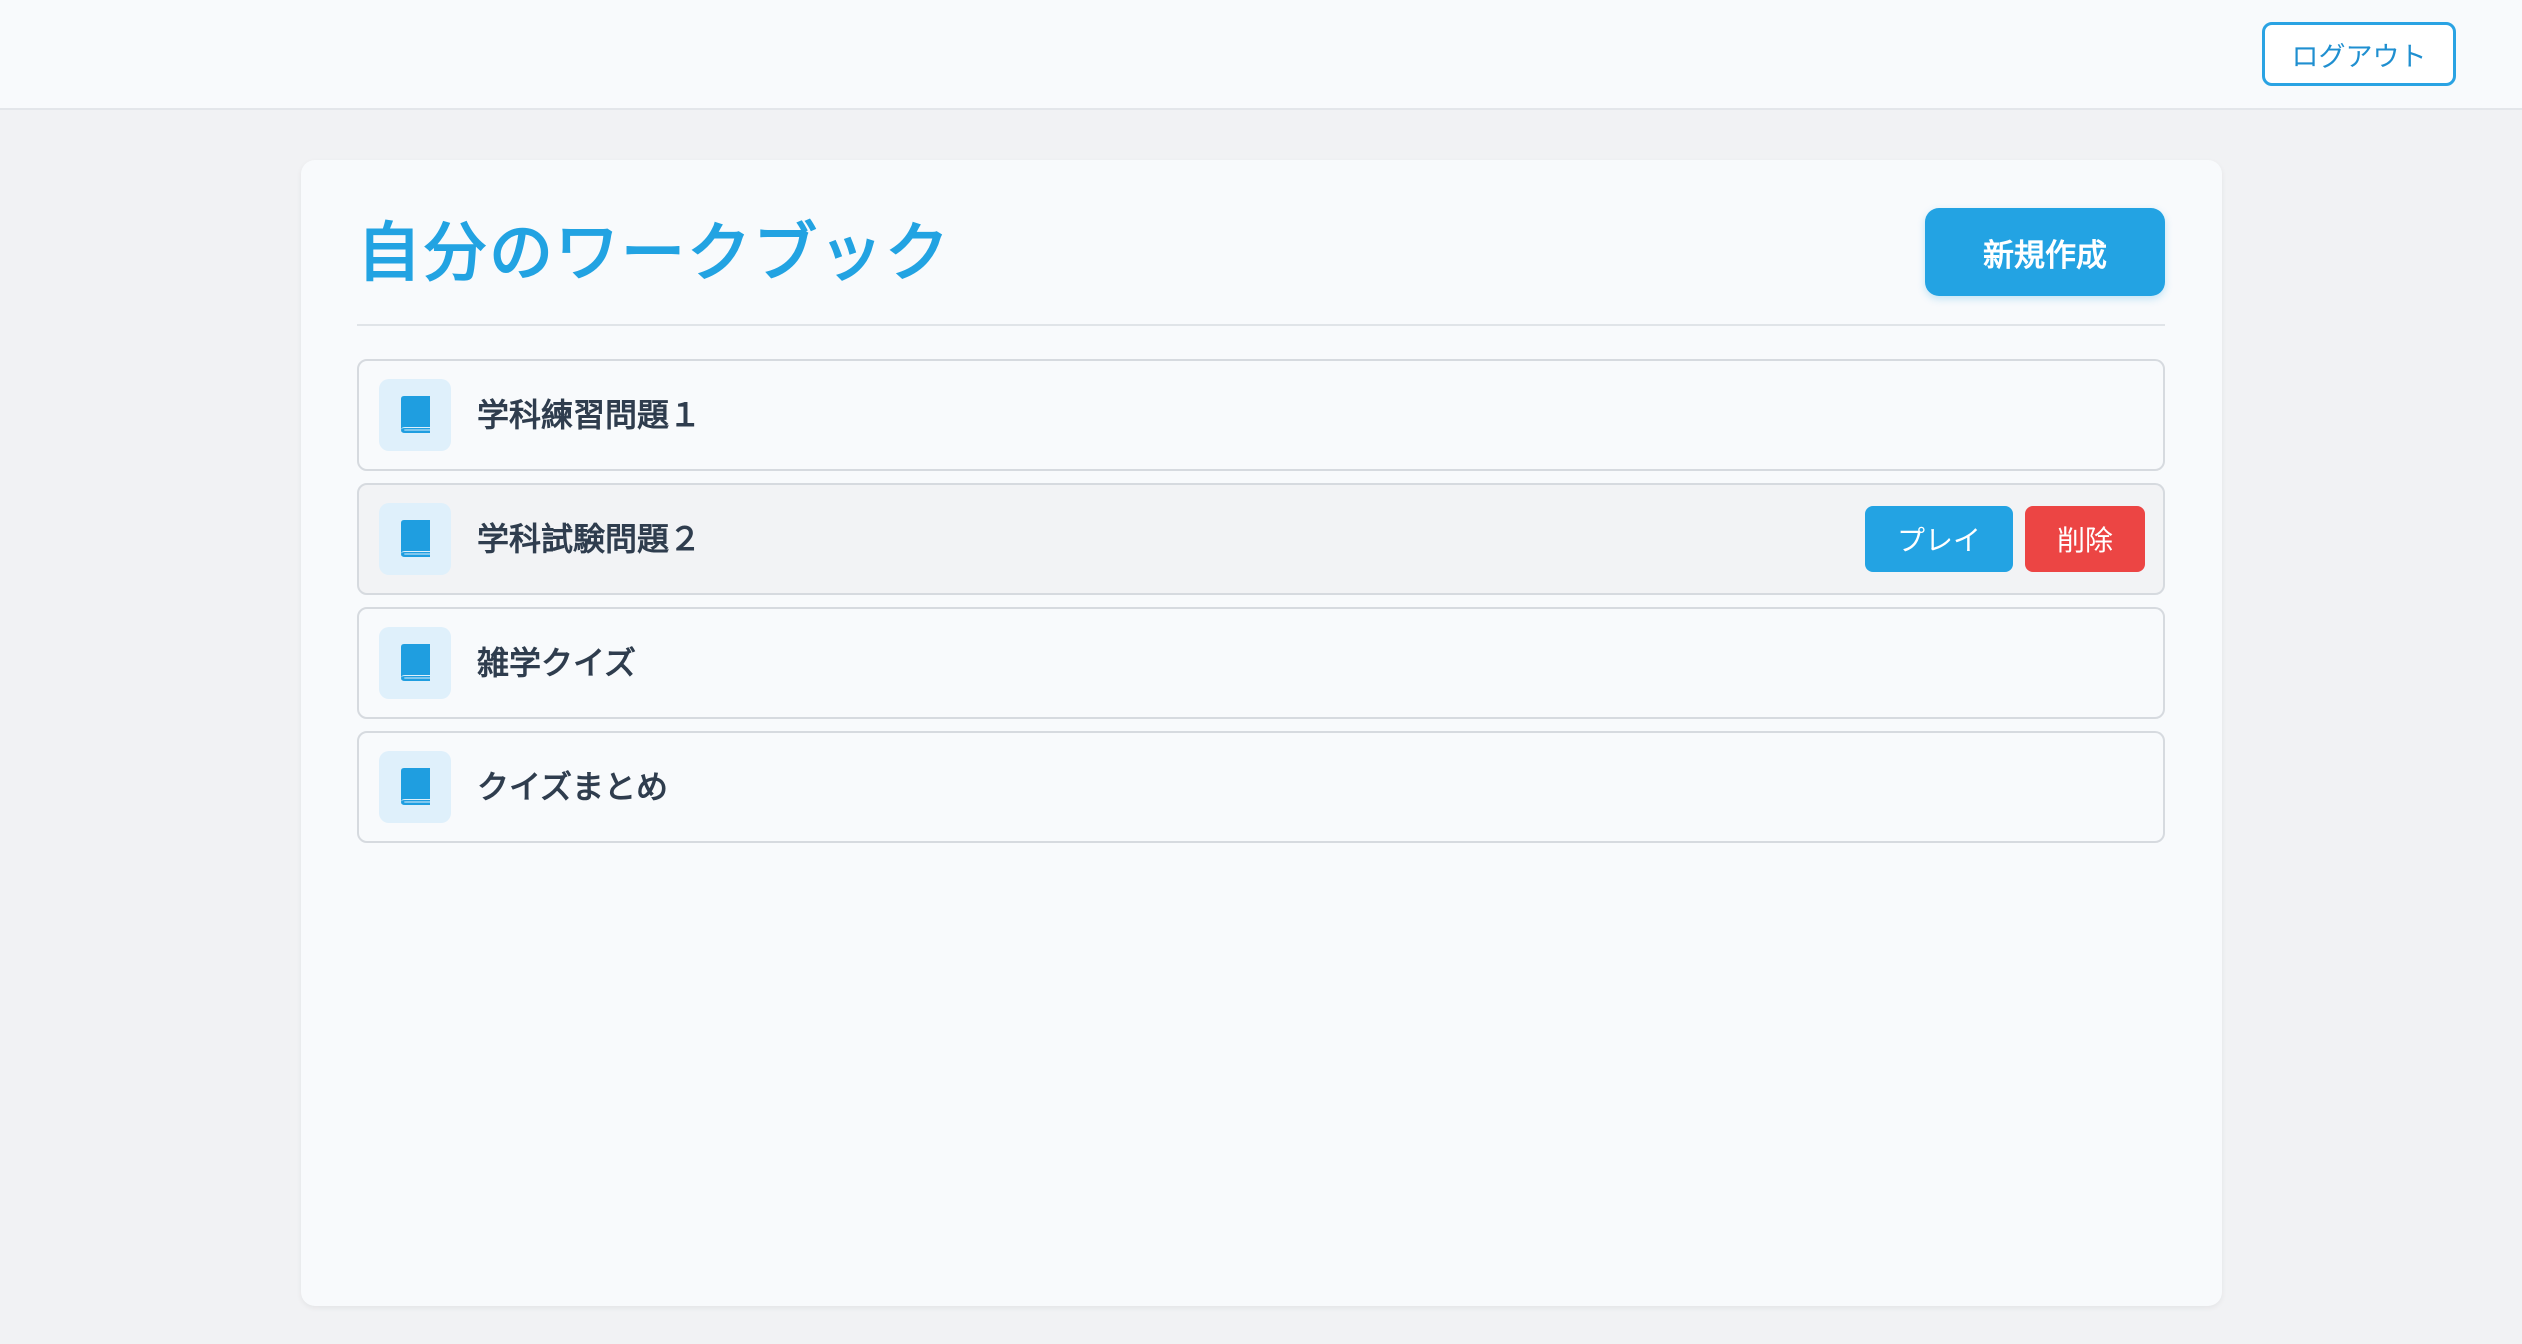 Image resolution: width=2522 pixels, height=1344 pixels. What do you see at coordinates (2085, 539) in the screenshot?
I see `delete-button: 削除` at bounding box center [2085, 539].